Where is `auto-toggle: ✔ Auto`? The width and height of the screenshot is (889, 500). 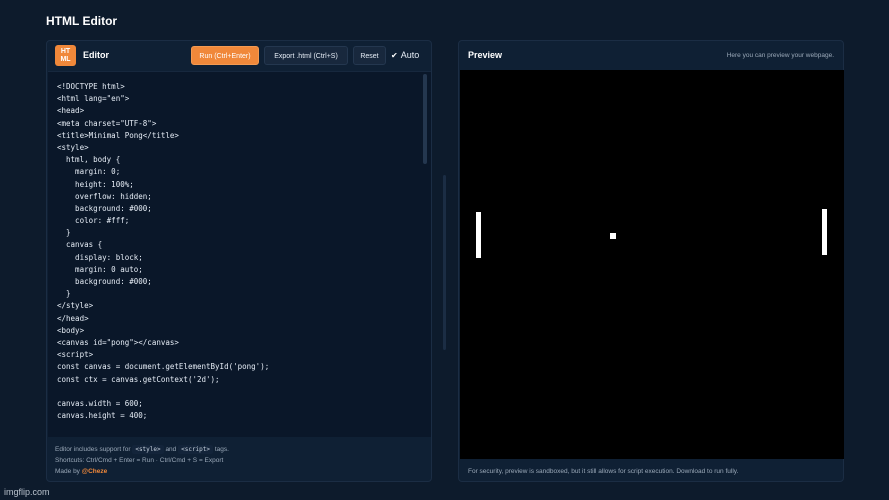 auto-toggle: ✔ Auto is located at coordinates (405, 55).